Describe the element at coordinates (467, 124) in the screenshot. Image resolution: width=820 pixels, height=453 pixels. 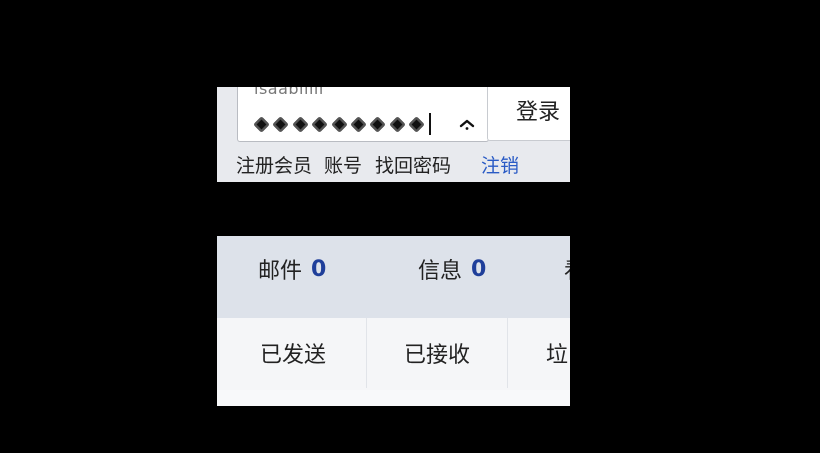
I see `chevron-up-icon` at that location.